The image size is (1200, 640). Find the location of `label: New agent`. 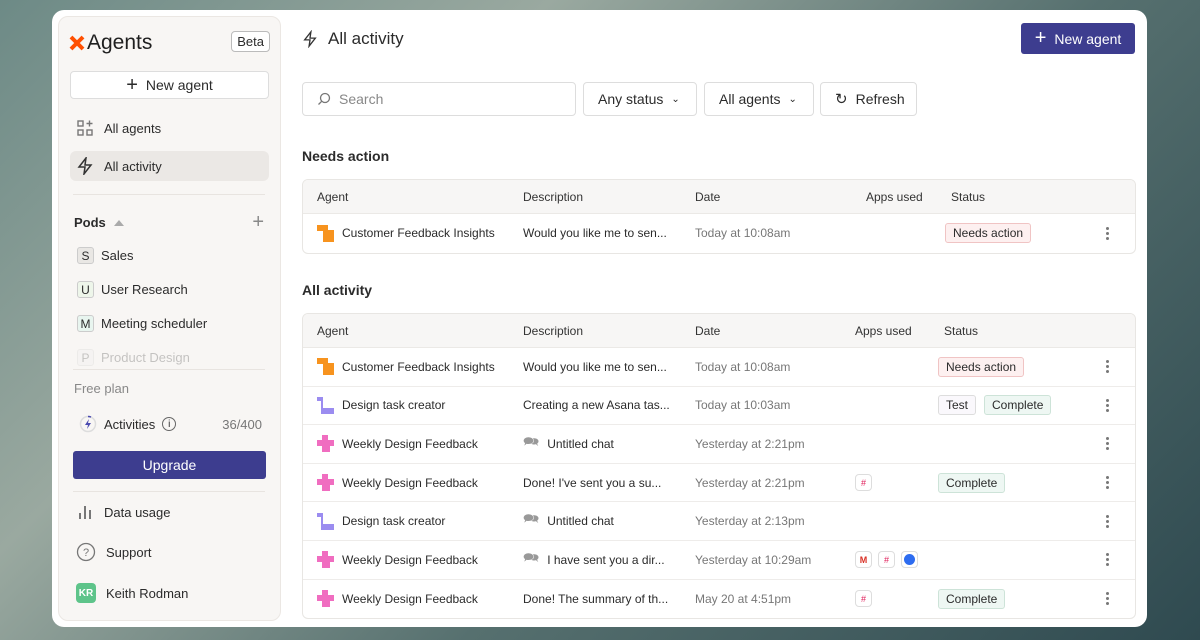

label: New agent is located at coordinates (1088, 38).